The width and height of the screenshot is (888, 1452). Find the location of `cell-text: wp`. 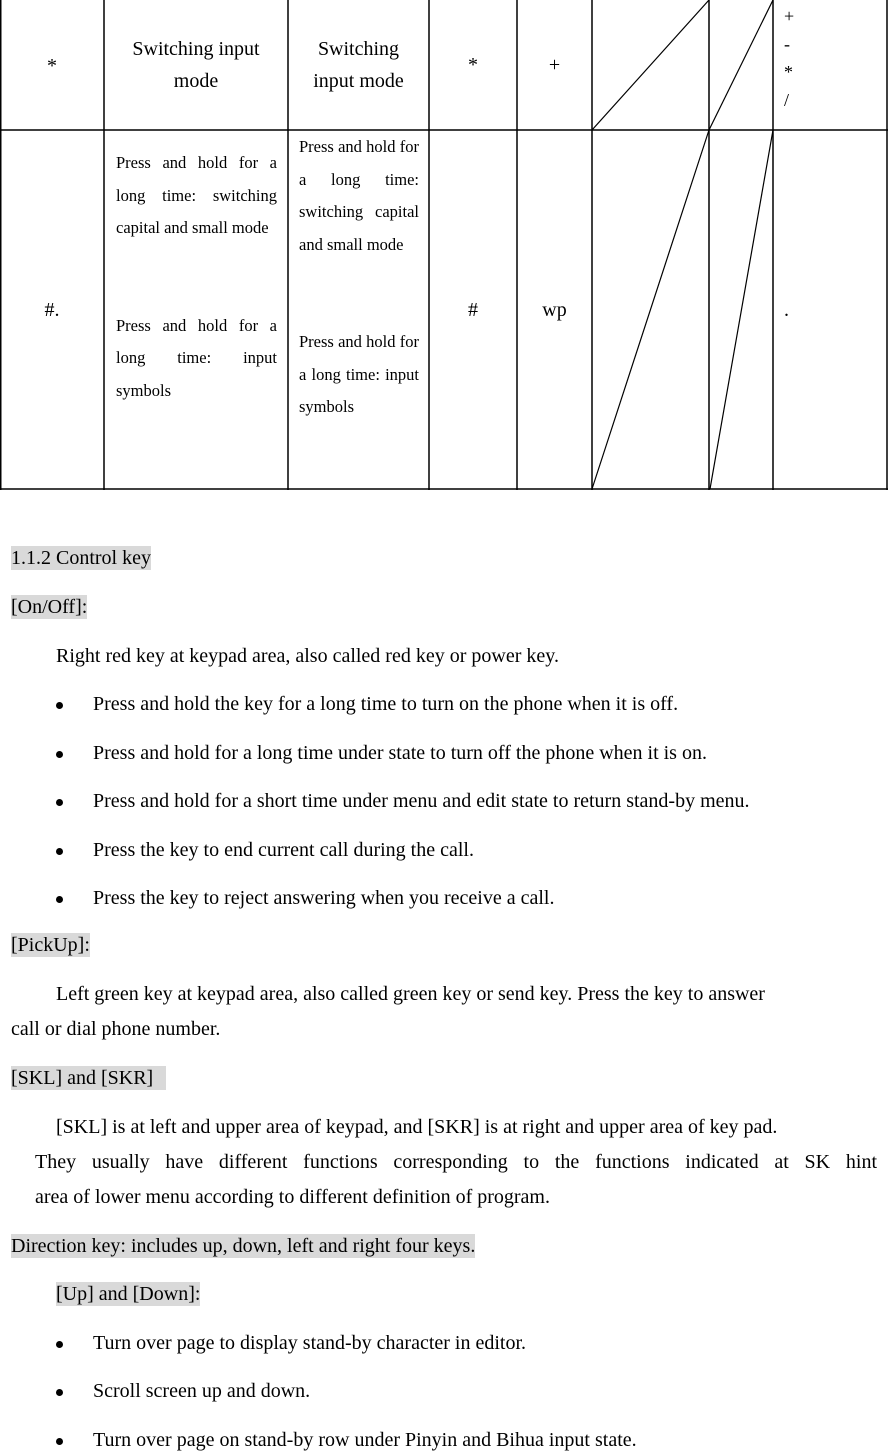

cell-text: wp is located at coordinates (554, 310).